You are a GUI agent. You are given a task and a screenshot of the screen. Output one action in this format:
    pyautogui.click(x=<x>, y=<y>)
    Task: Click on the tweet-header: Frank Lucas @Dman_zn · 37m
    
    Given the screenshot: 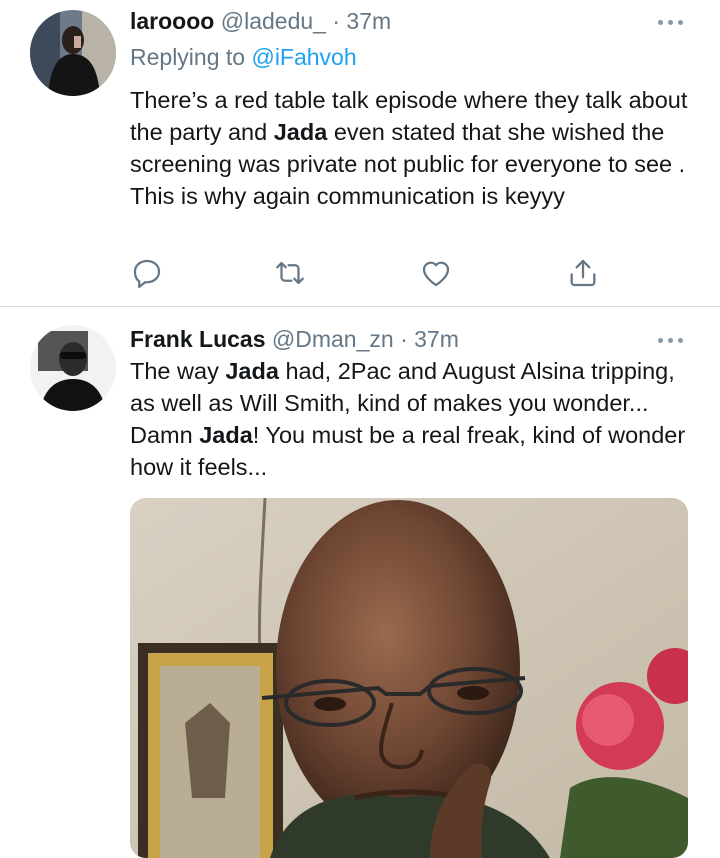 What is the action you would take?
    pyautogui.click(x=294, y=339)
    